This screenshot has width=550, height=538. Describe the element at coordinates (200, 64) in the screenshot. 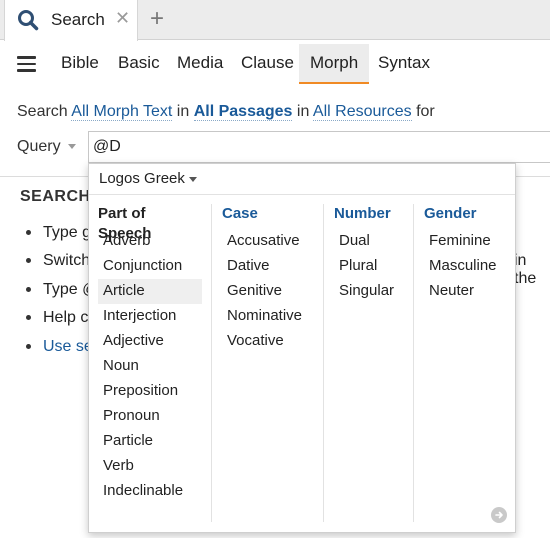

I see `tab-media: Media` at that location.